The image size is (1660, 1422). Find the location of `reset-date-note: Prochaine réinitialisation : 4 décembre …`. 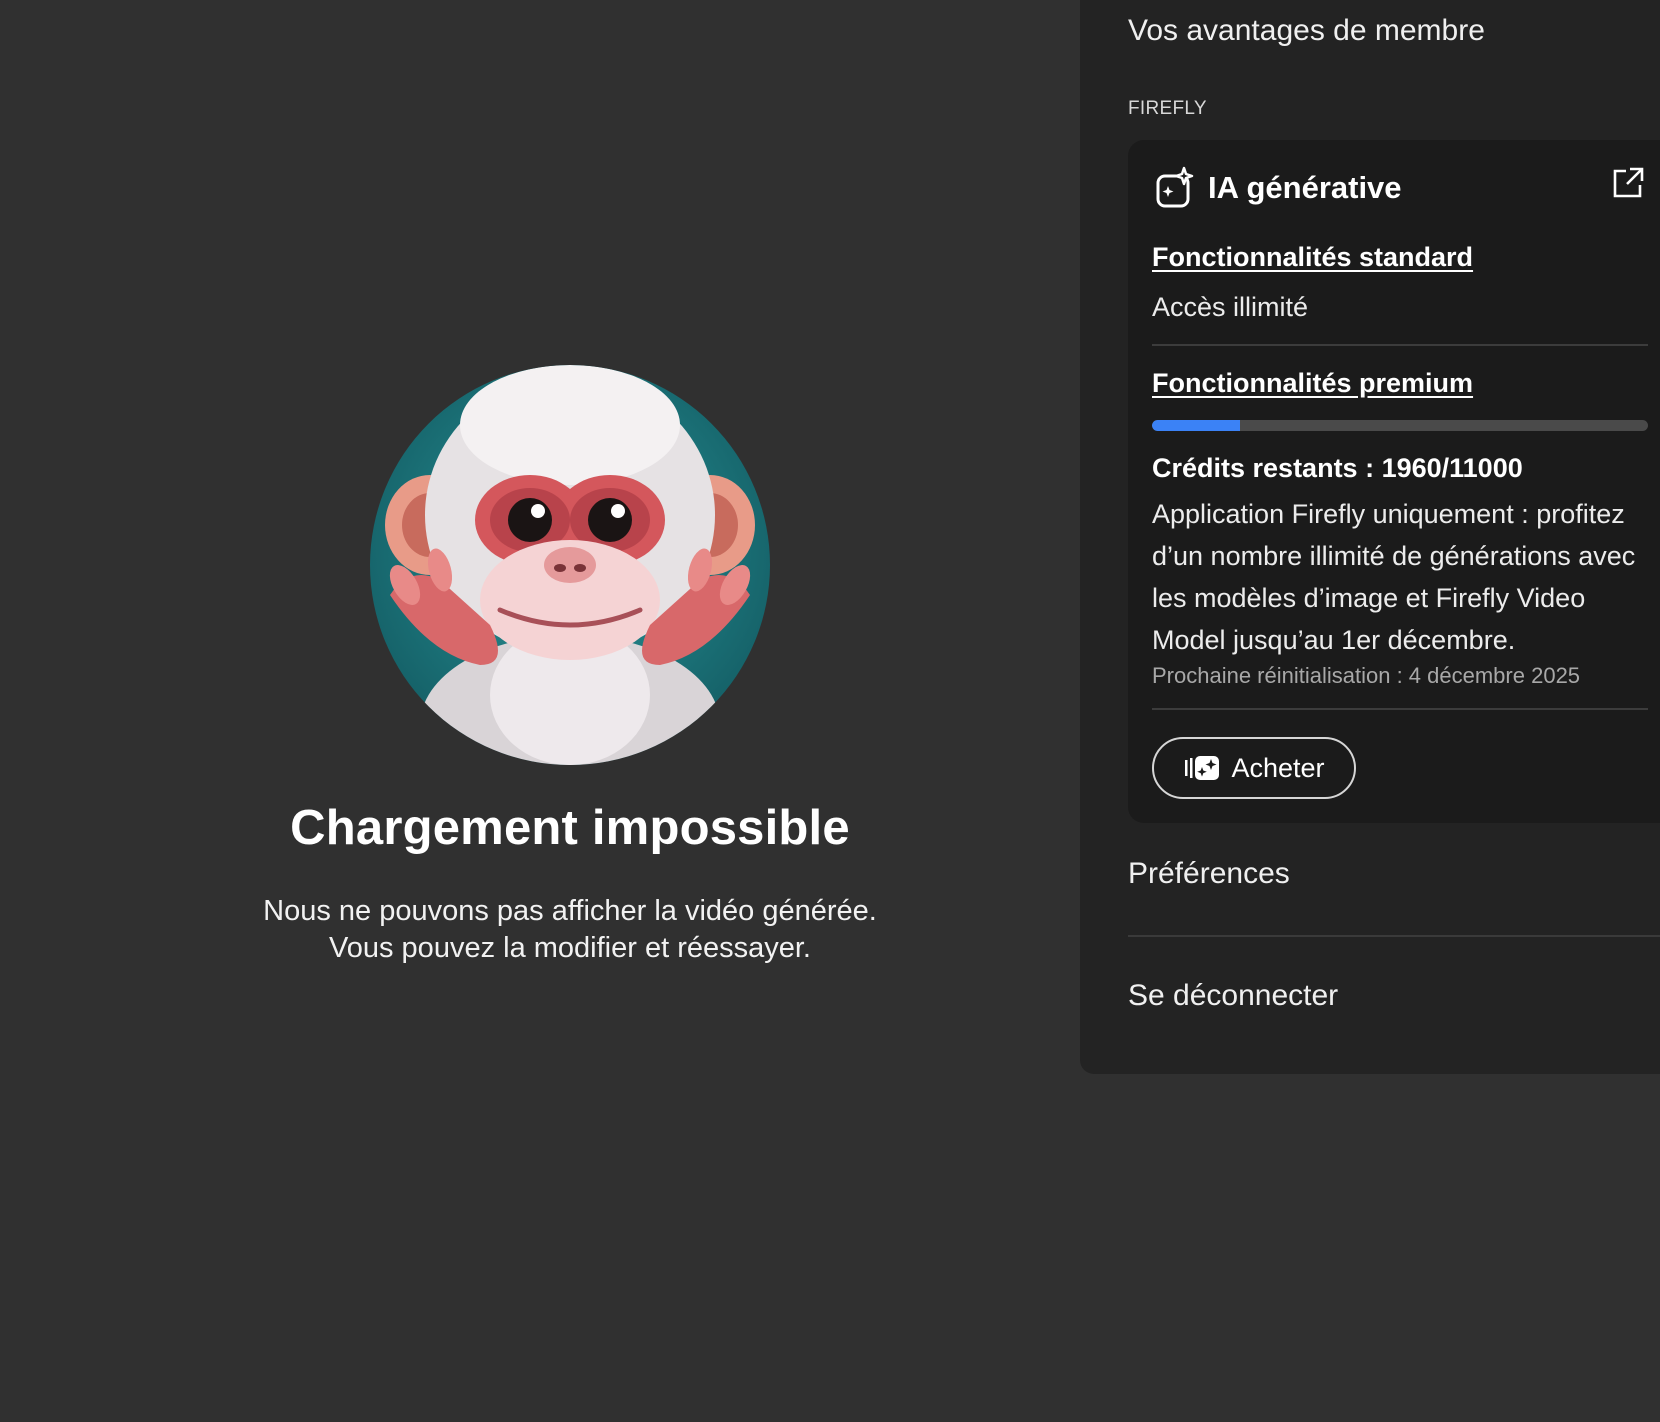

reset-date-note: Prochaine réinitialisation : 4 décembre … is located at coordinates (1366, 675).